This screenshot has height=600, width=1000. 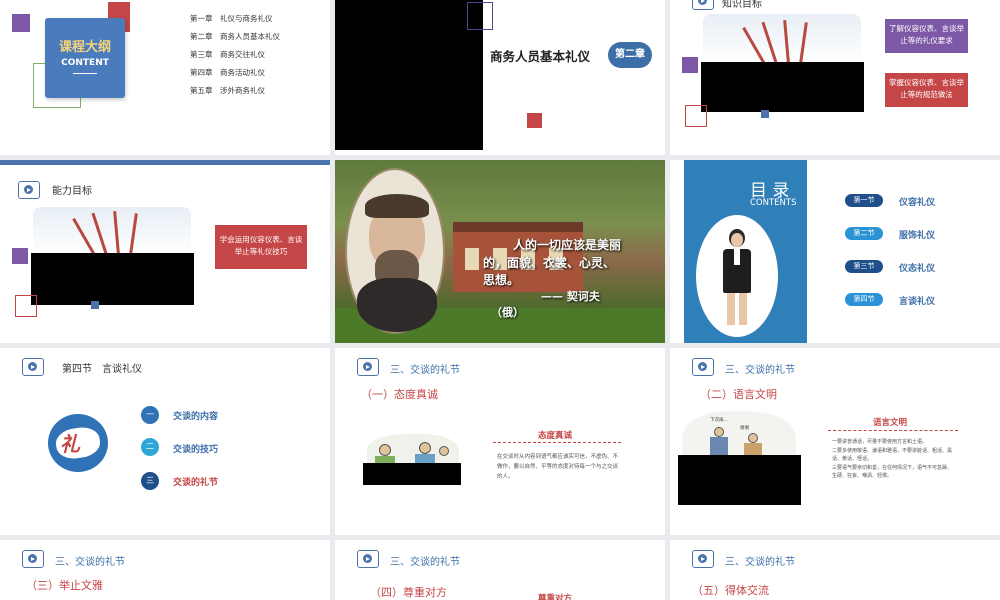 I want to click on item-2-number: 二, so click(x=150, y=447).